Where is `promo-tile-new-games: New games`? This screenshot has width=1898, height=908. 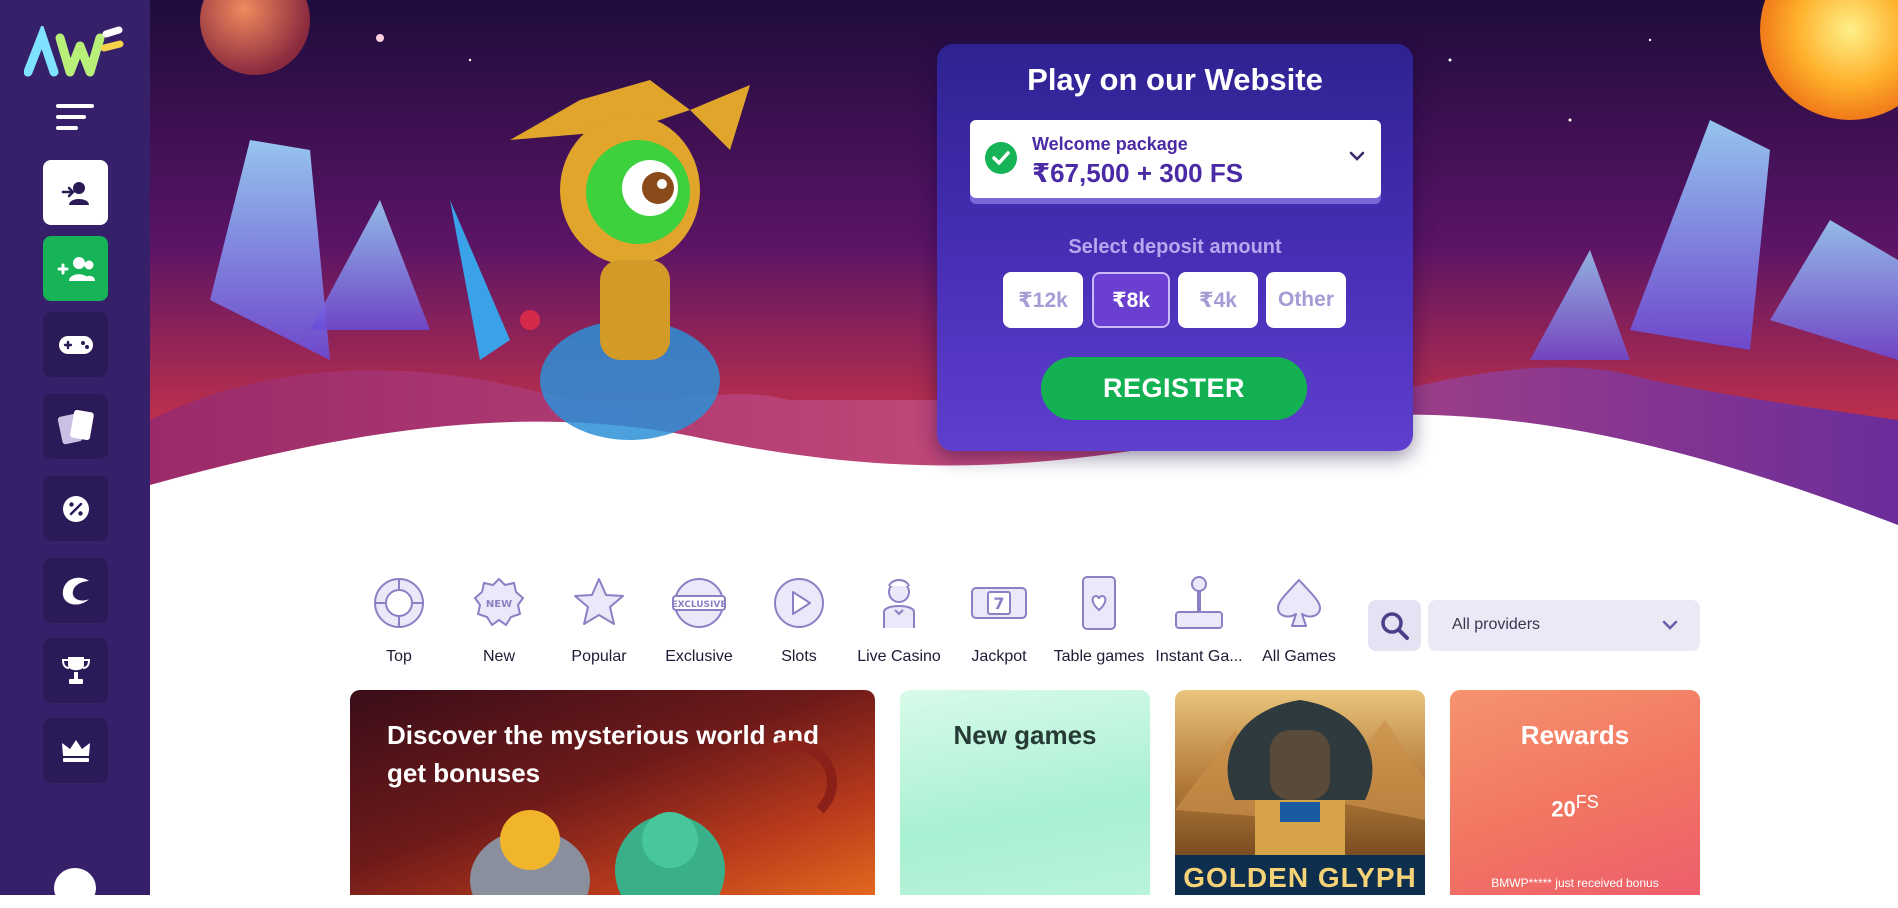 promo-tile-new-games: New games is located at coordinates (1025, 792).